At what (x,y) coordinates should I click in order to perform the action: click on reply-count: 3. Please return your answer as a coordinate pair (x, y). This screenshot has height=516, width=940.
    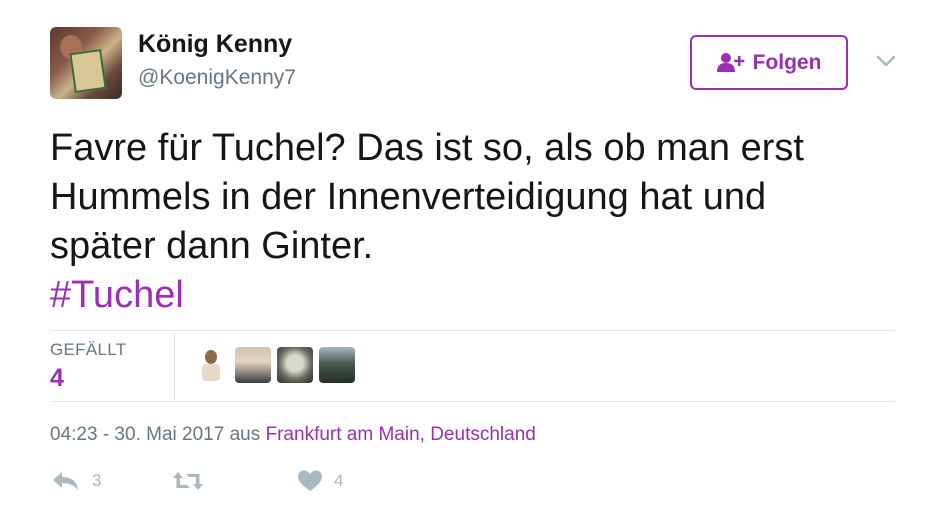
    Looking at the image, I should click on (97, 480).